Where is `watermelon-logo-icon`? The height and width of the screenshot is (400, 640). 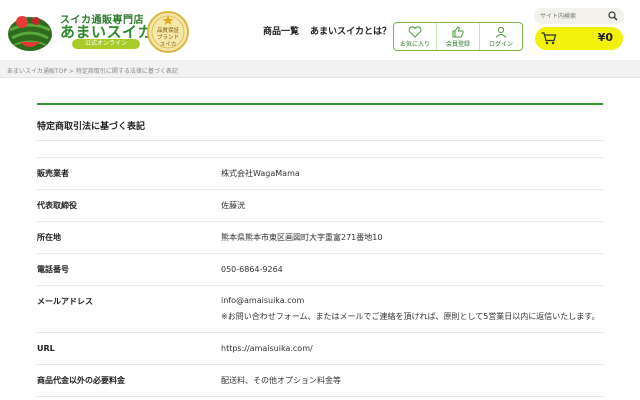 watermelon-logo-icon is located at coordinates (30, 32).